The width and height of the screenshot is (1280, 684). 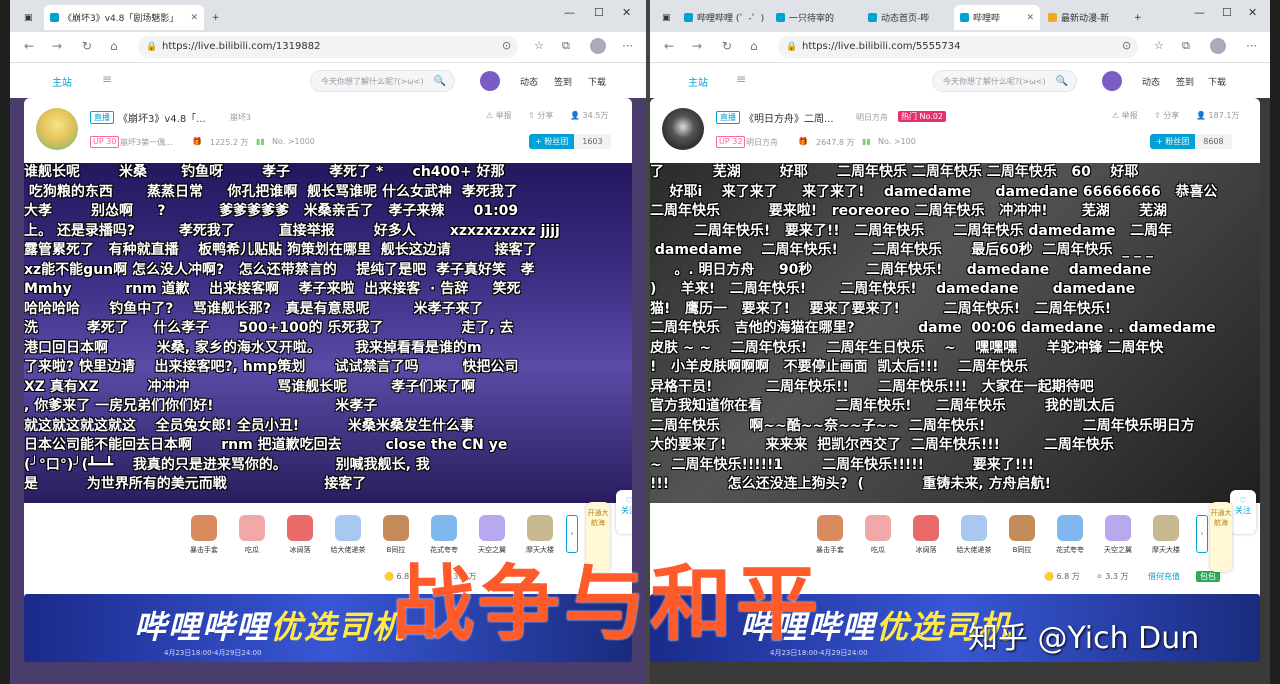 What do you see at coordinates (872, 117) in the screenshot?
I see `room-area: 明日方舟` at bounding box center [872, 117].